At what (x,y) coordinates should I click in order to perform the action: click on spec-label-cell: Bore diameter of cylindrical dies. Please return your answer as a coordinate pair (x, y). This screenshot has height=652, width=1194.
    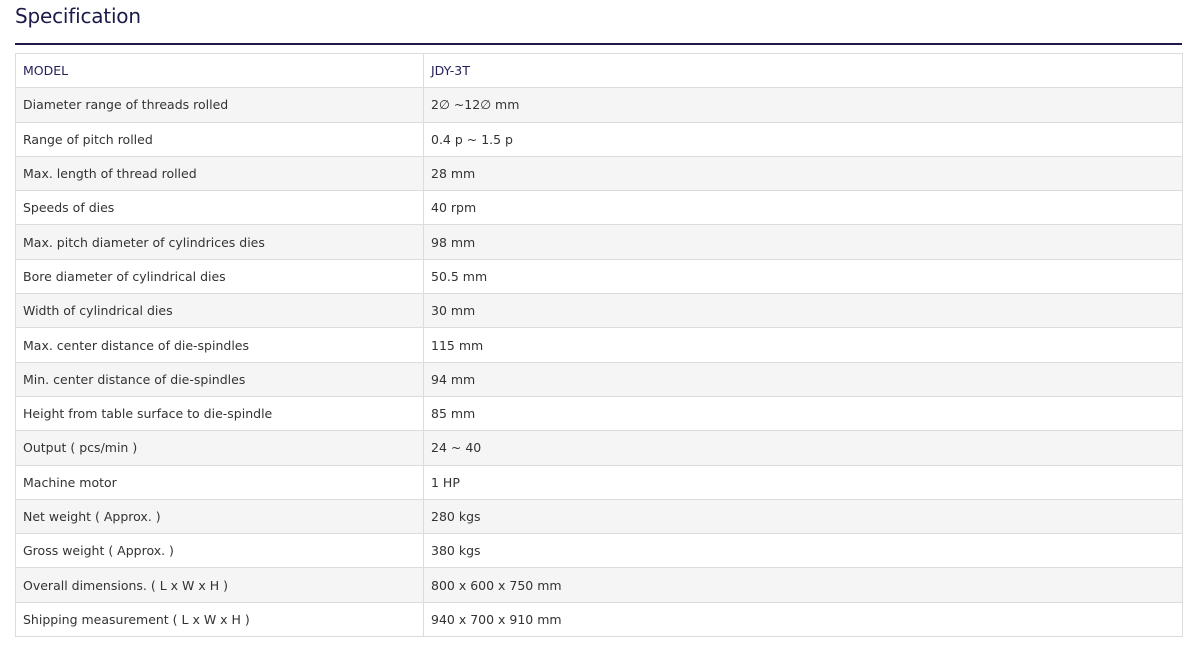
    Looking at the image, I should click on (219, 276).